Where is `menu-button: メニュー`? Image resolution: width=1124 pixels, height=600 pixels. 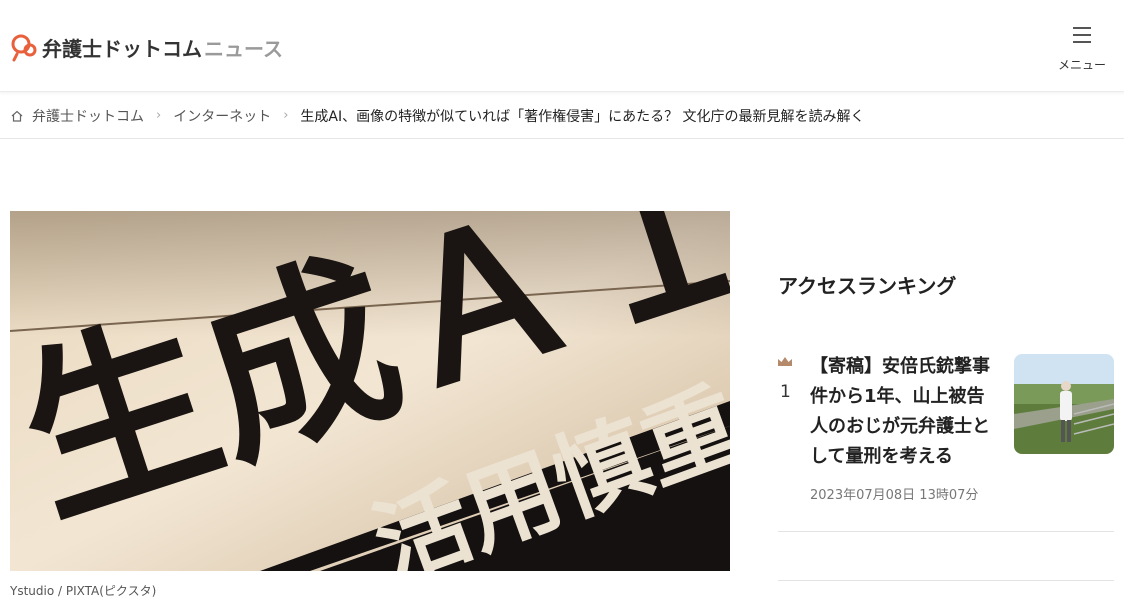 menu-button: メニュー is located at coordinates (1082, 49).